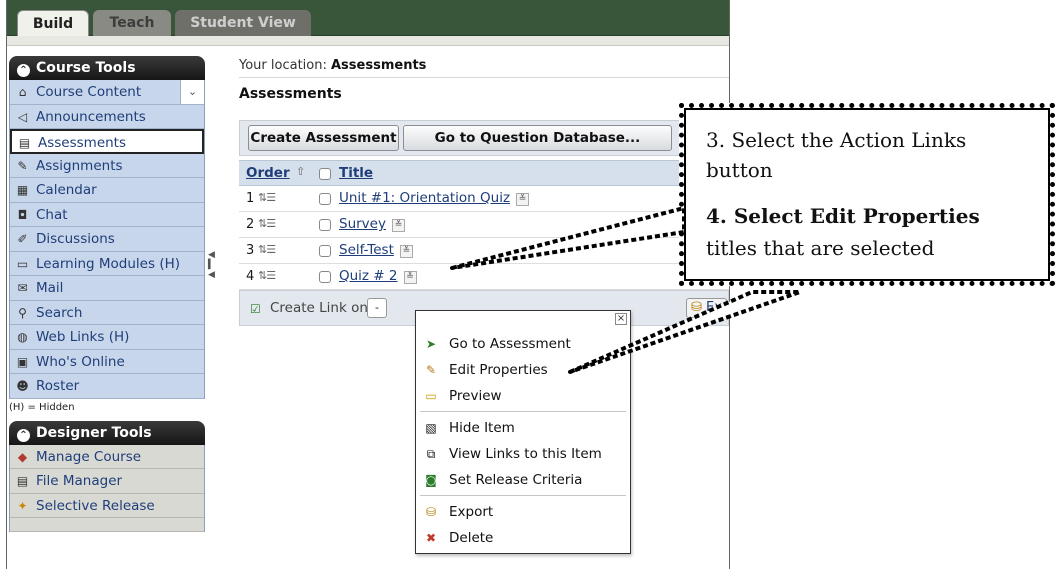 This screenshot has width=1061, height=569. I want to click on sidebar-item-assignments: ✎ Assignments, so click(107, 165).